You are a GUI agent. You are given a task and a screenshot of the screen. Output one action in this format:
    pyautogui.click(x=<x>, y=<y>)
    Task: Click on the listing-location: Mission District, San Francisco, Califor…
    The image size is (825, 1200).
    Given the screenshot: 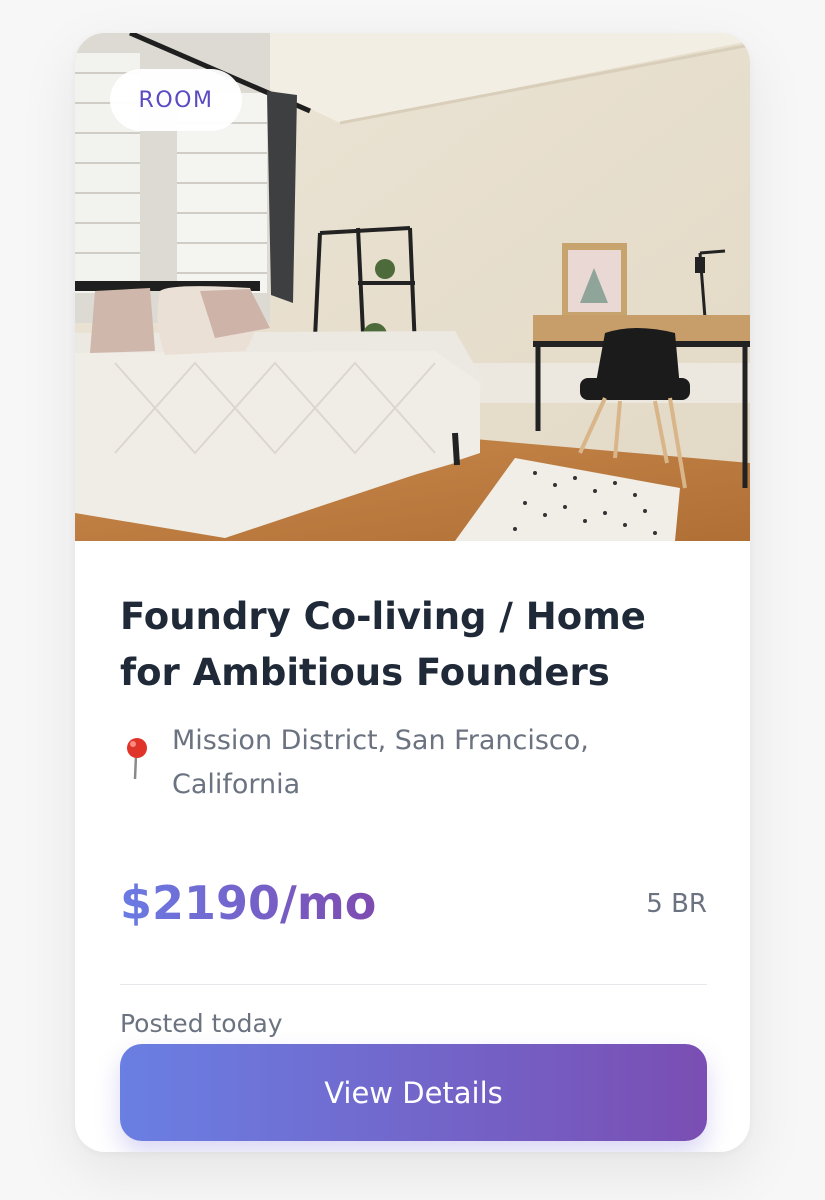 What is the action you would take?
    pyautogui.click(x=380, y=762)
    